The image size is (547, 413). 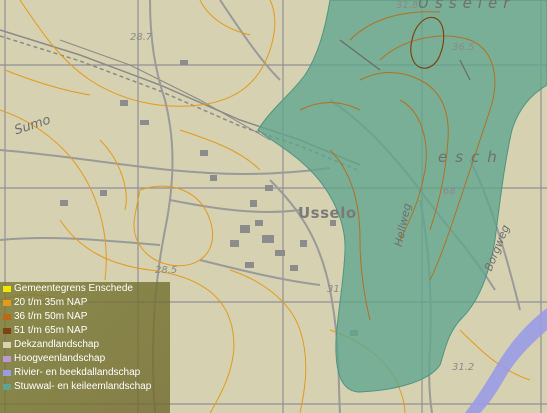 I want to click on legend-item-51-65m: 51 t/m 65m NAP, so click(x=45, y=331).